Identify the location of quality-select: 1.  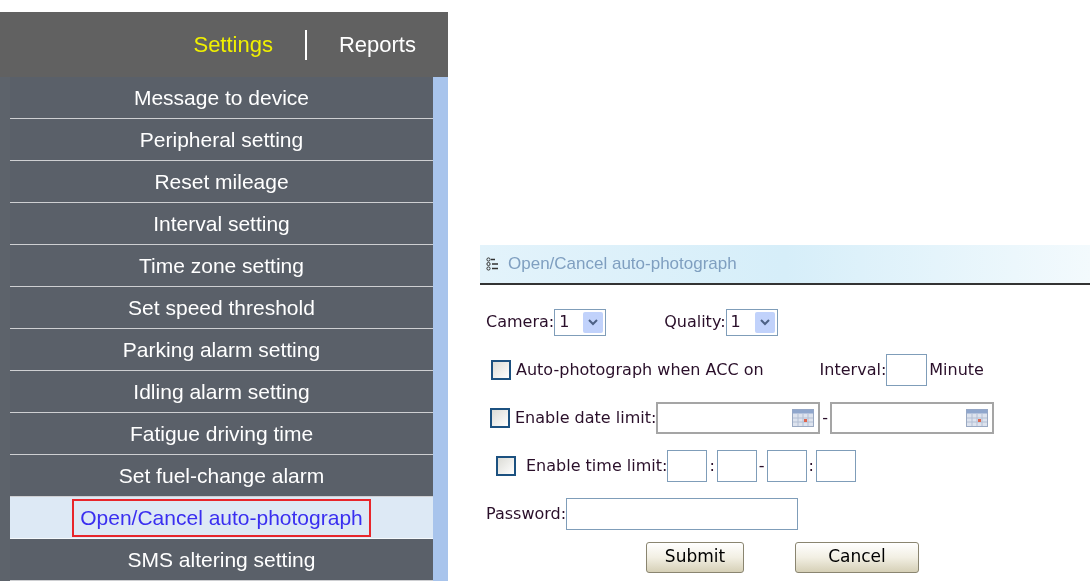
(751, 322).